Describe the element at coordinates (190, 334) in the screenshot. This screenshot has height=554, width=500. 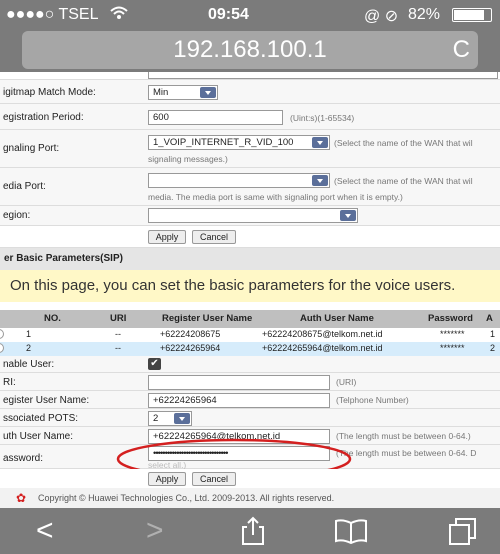
I see `row-register-user: +62224208675` at that location.